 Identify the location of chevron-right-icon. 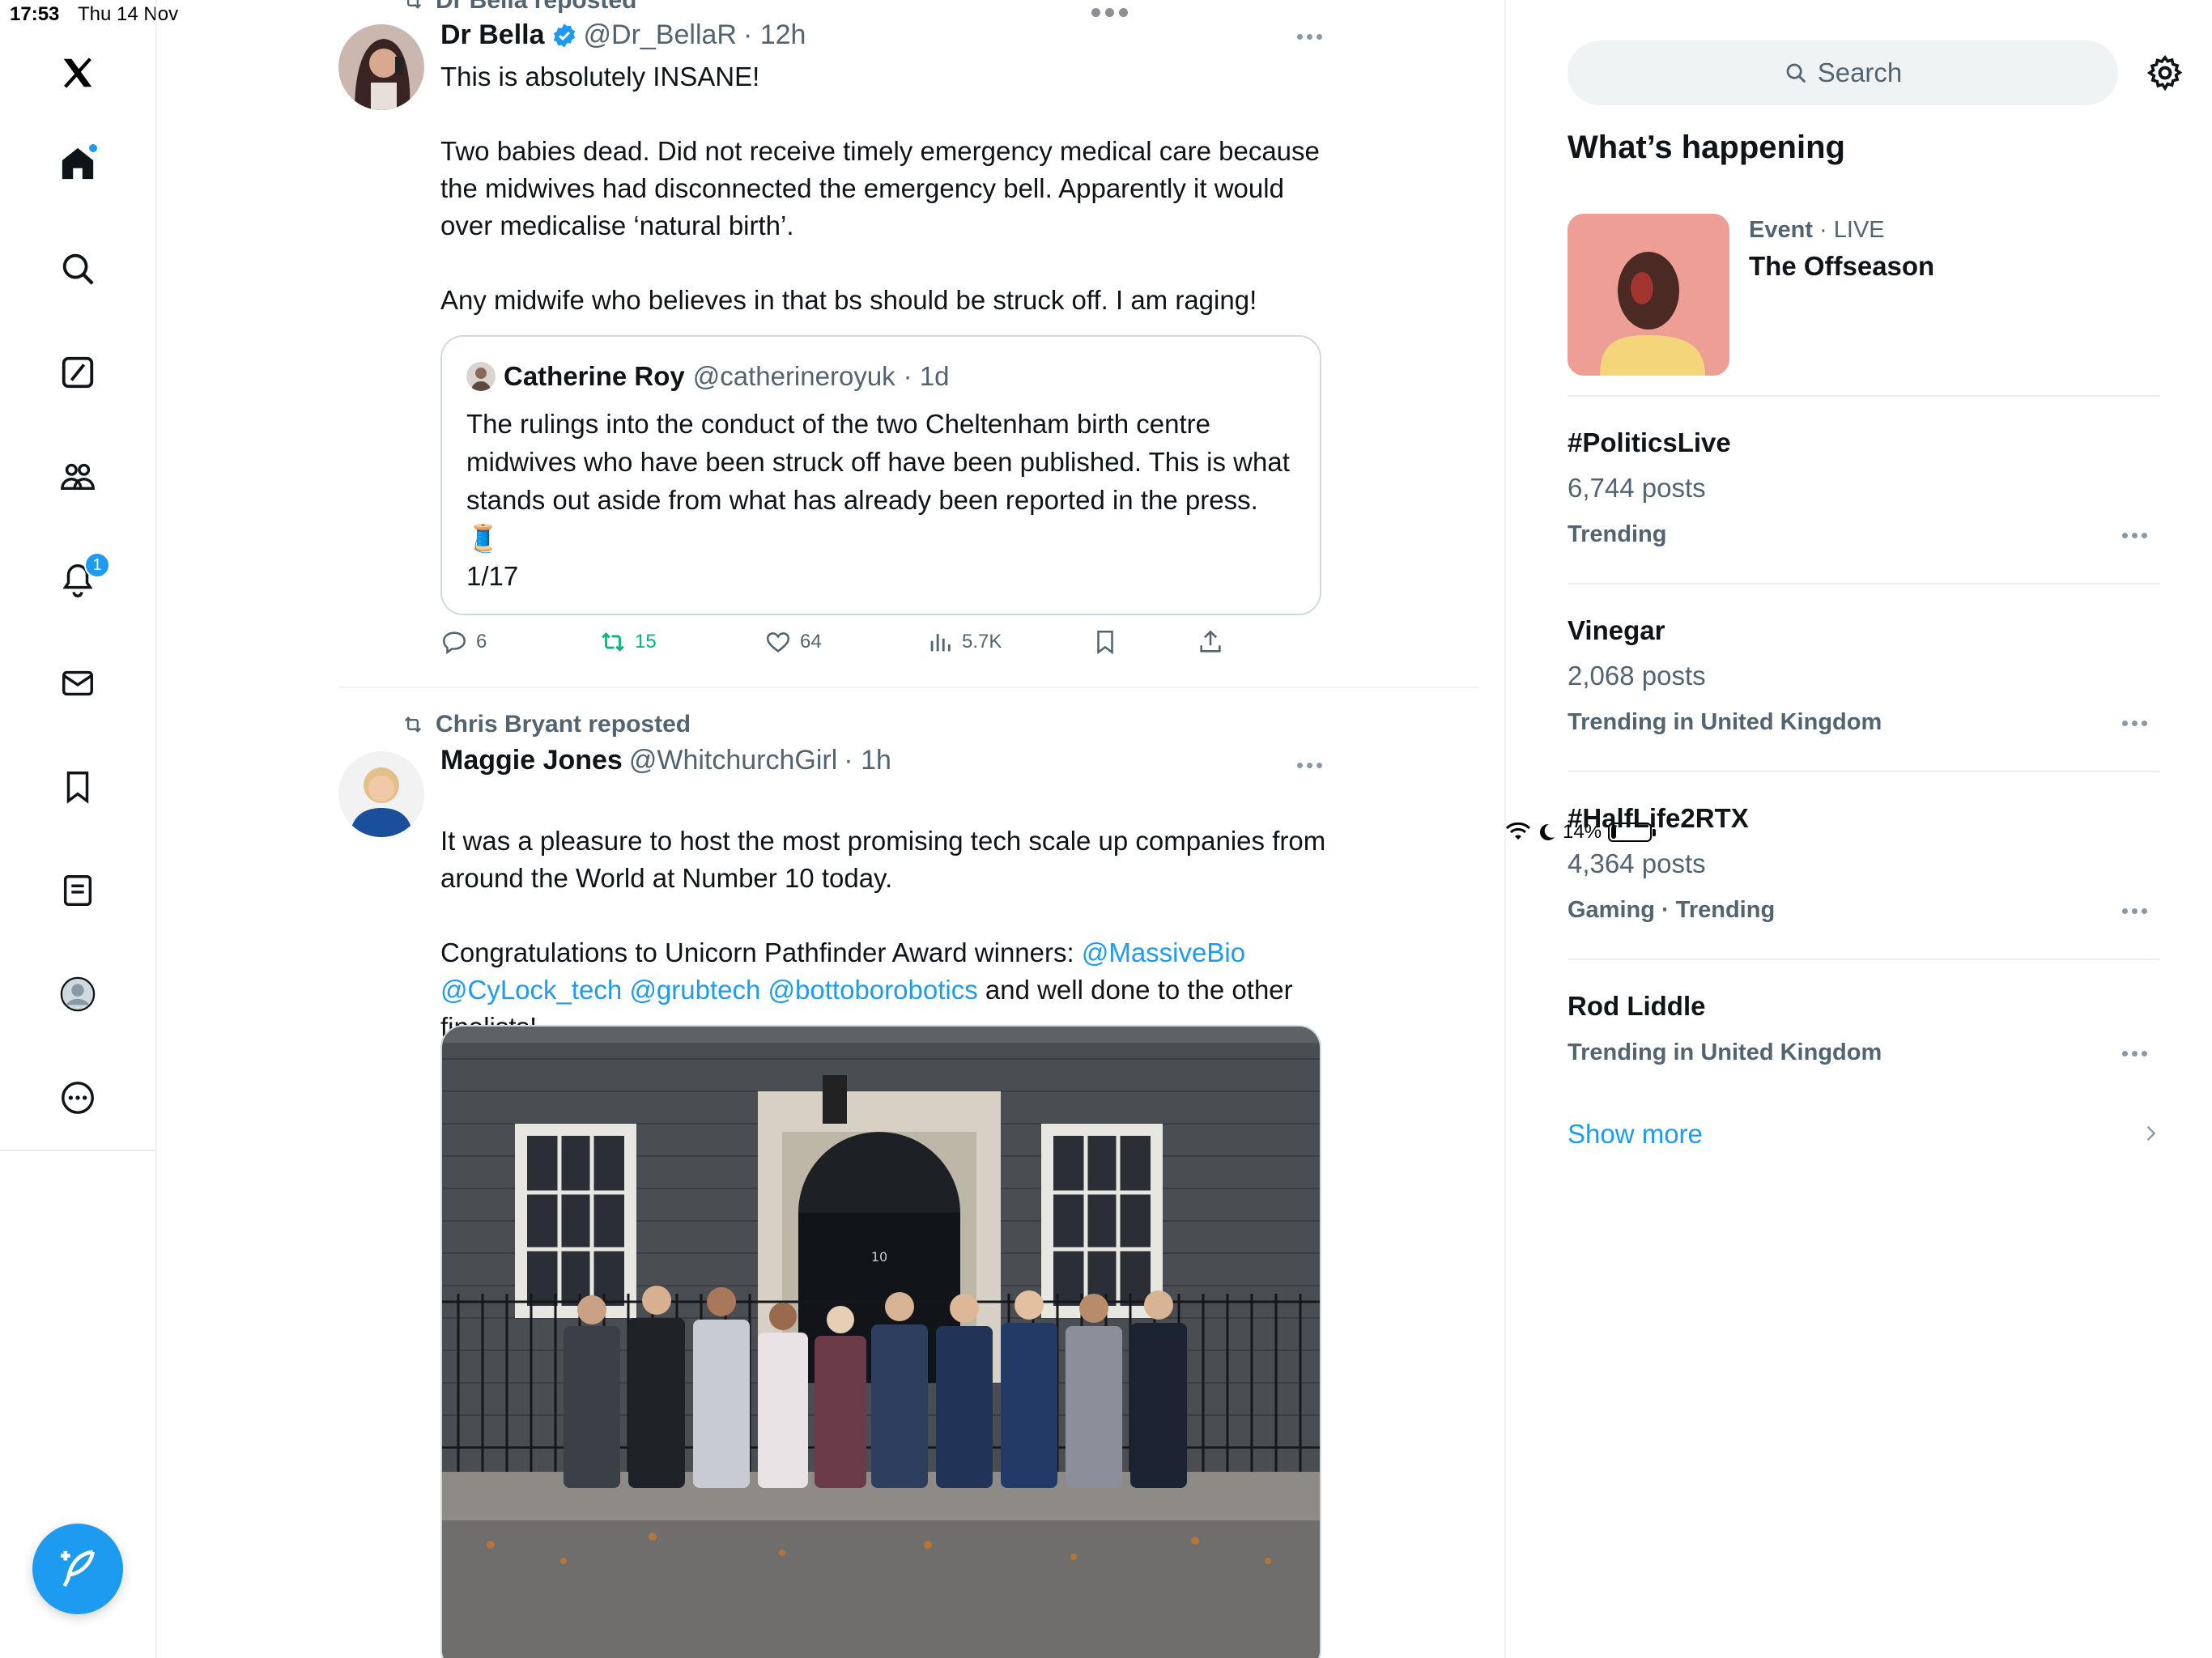
(2151, 1133).